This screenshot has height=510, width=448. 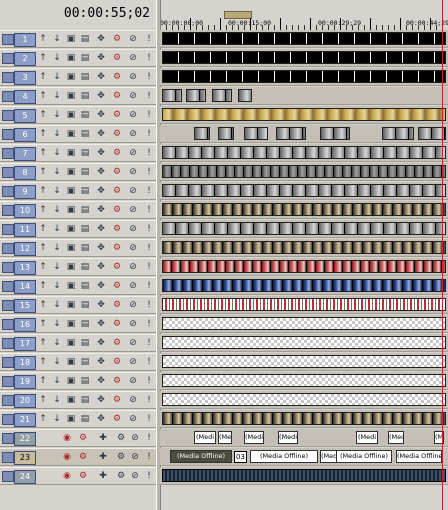 I want to click on track-header: 7 ↑ ↓ ▣ ▤ ✥ ⚙ ⊘!, so click(x=78, y=153).